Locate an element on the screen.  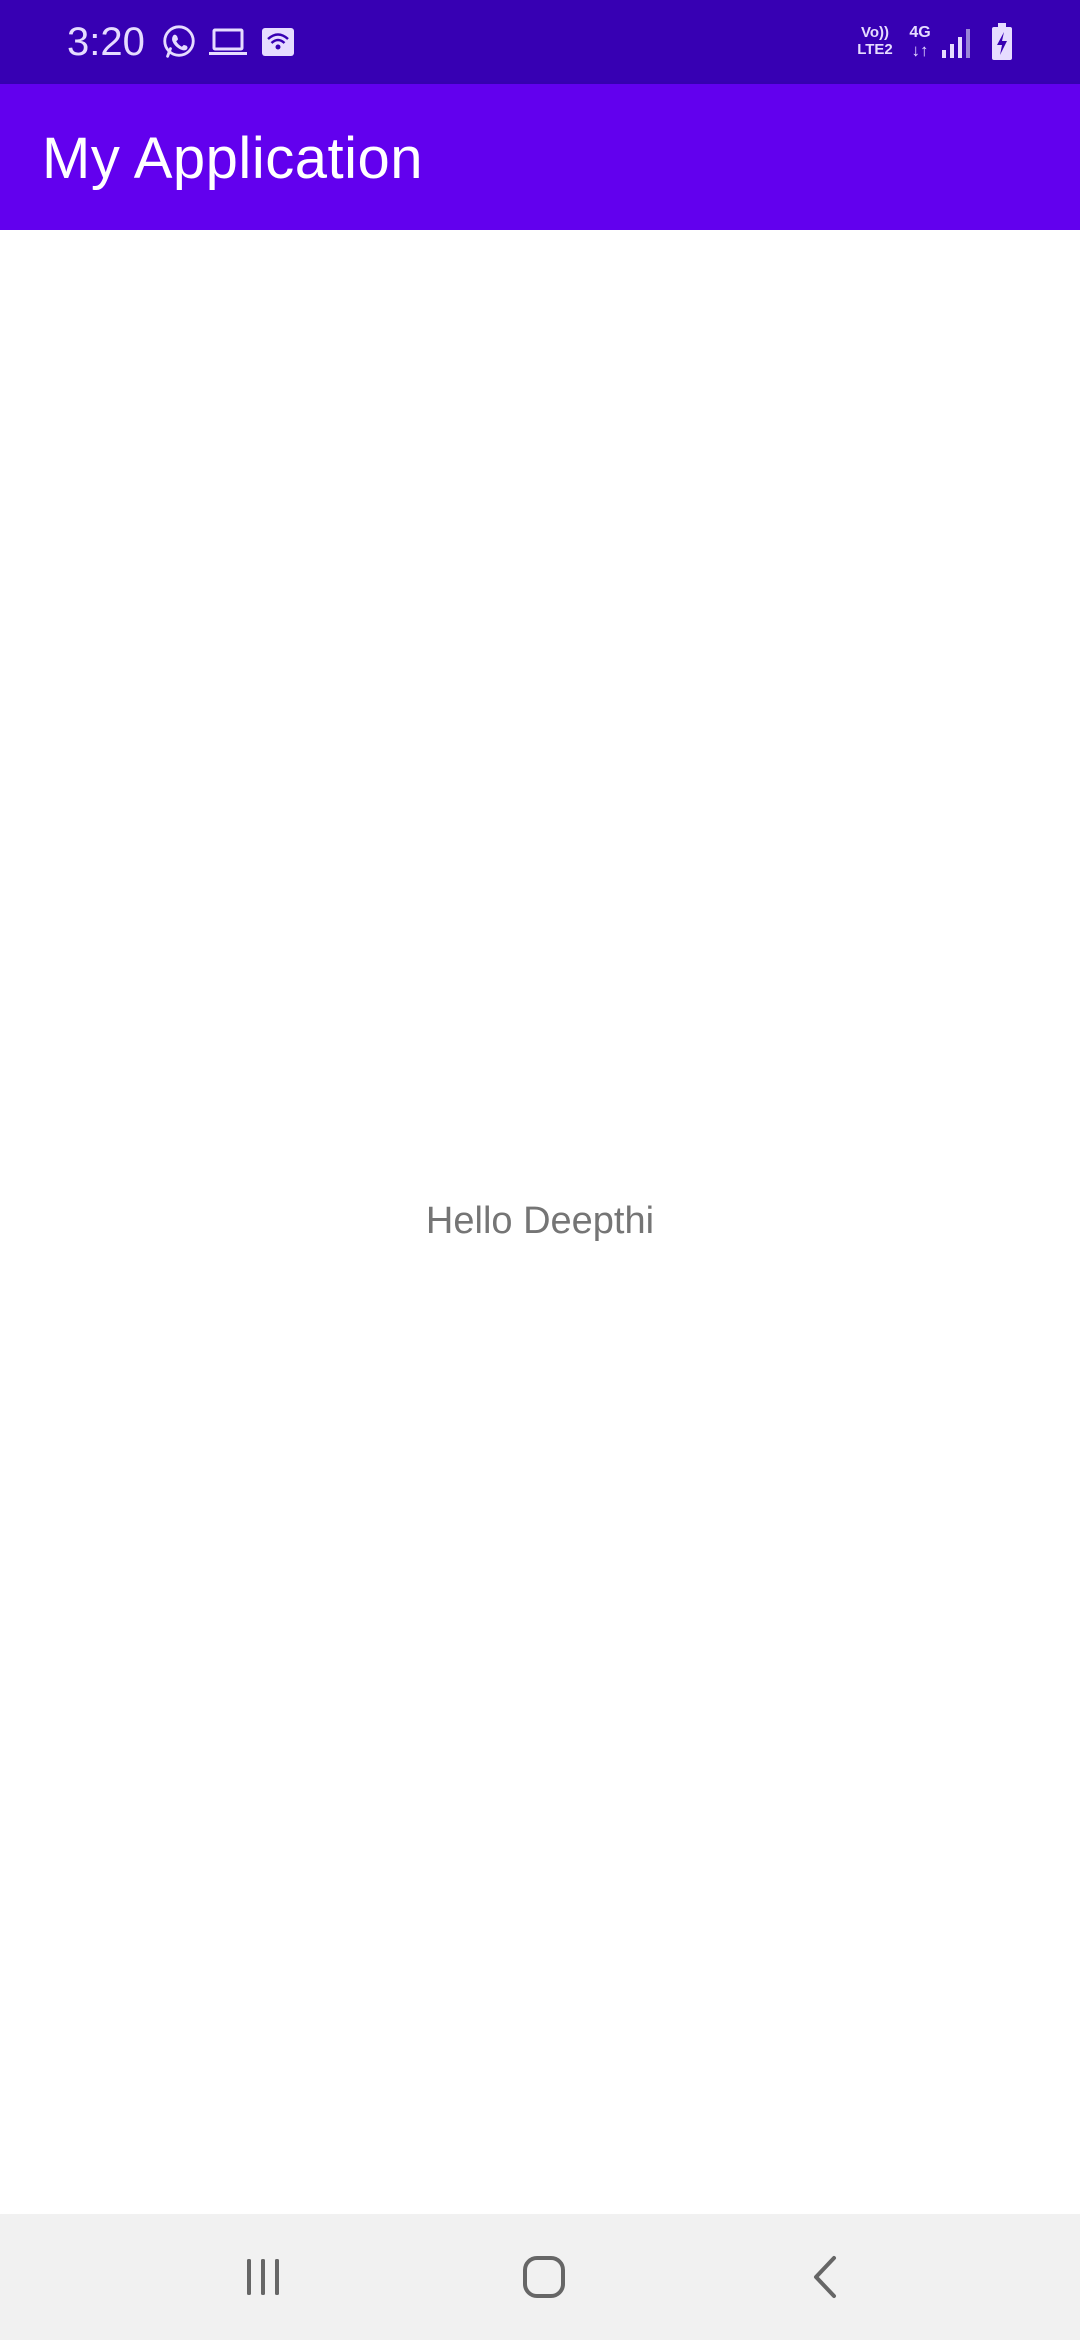
greeting-text: Hello Deepthi is located at coordinates (540, 1221).